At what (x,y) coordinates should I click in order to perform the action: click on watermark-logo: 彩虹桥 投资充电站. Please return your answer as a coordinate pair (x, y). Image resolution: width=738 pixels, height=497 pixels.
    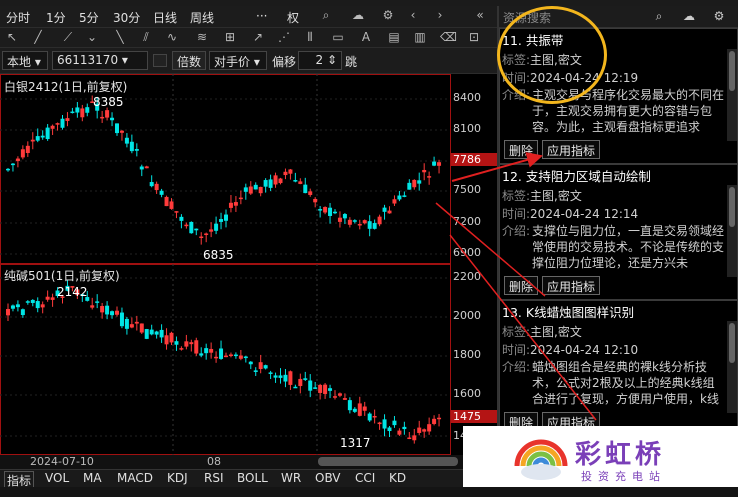
    Looking at the image, I should click on (600, 456).